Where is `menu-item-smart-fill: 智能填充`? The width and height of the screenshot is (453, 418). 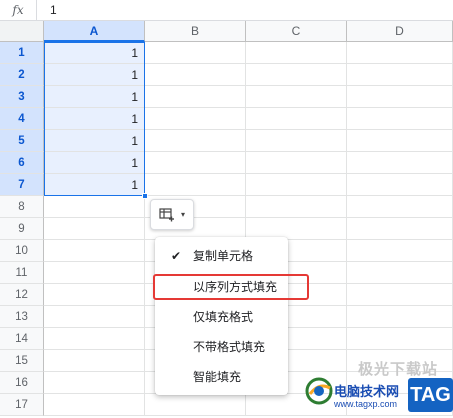 menu-item-smart-fill: 智能填充 is located at coordinates (221, 377).